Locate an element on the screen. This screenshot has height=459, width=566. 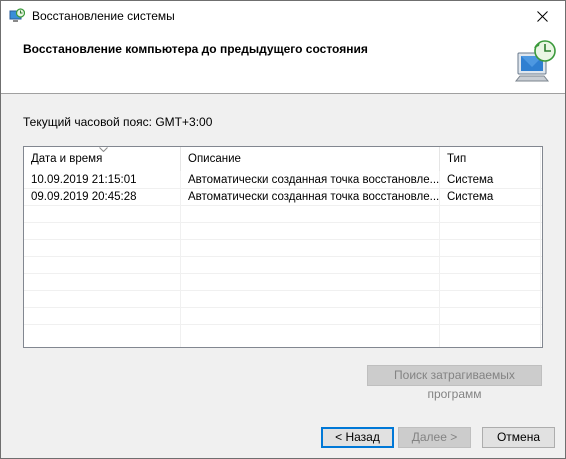
title-bar: Восстановление системы is located at coordinates (283, 16).